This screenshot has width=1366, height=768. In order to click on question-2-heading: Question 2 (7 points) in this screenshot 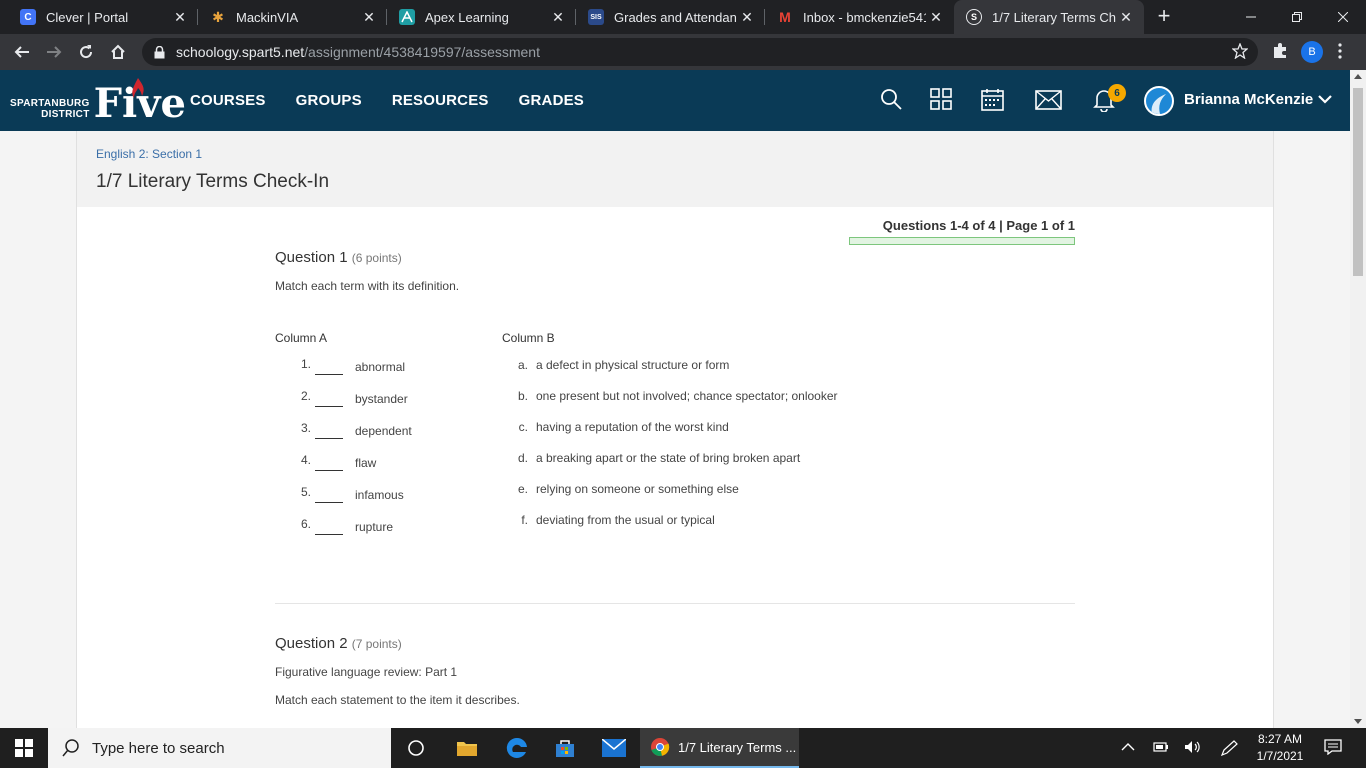, I will do `click(338, 643)`.